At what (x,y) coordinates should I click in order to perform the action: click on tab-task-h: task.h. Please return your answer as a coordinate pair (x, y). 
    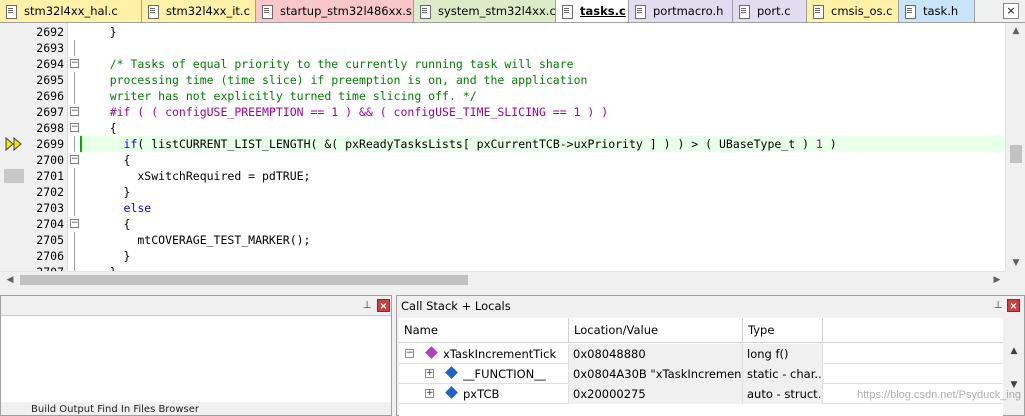
    Looking at the image, I should click on (937, 11).